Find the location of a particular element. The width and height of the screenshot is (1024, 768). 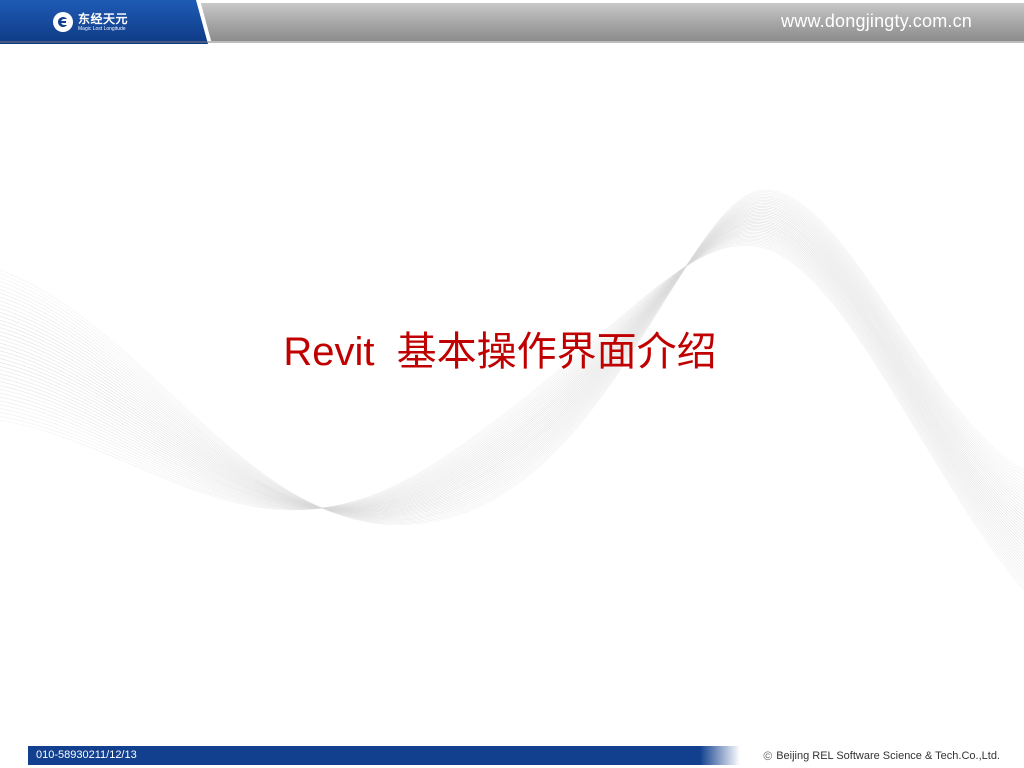

footer-phone: 010-58930211/12/13 is located at coordinates (86, 755).